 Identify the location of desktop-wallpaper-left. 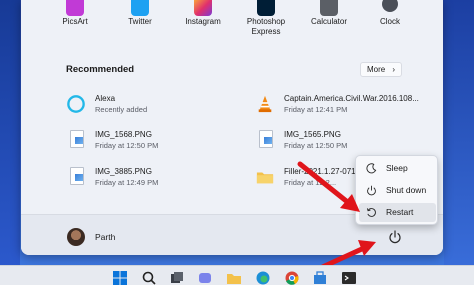
(10, 142).